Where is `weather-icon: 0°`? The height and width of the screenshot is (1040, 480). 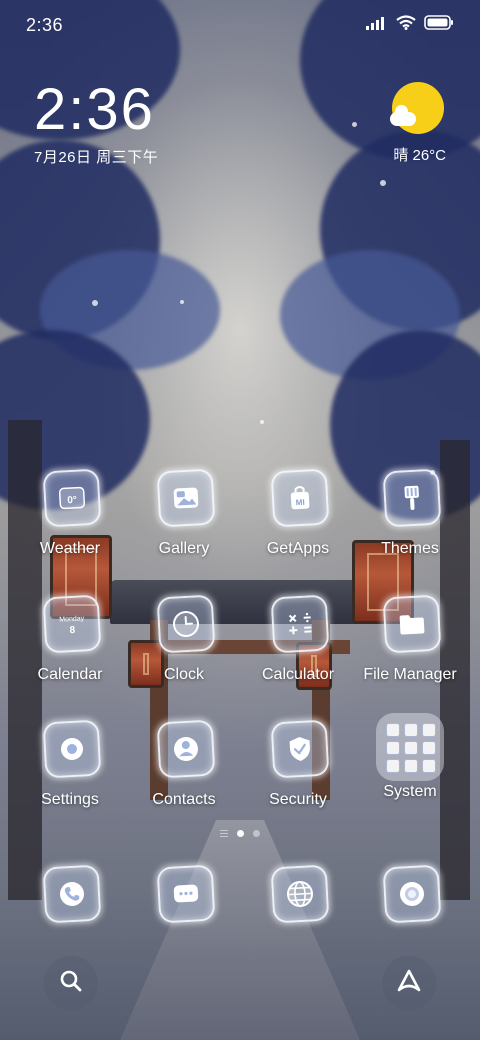 weather-icon: 0° is located at coordinates (72, 498).